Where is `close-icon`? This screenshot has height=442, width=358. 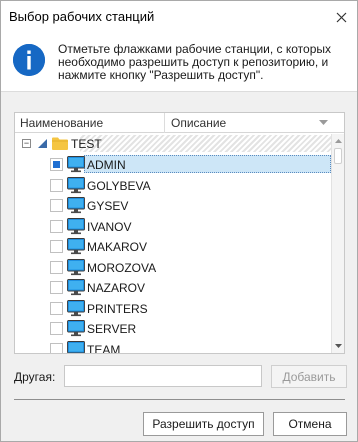
close-icon is located at coordinates (341, 17).